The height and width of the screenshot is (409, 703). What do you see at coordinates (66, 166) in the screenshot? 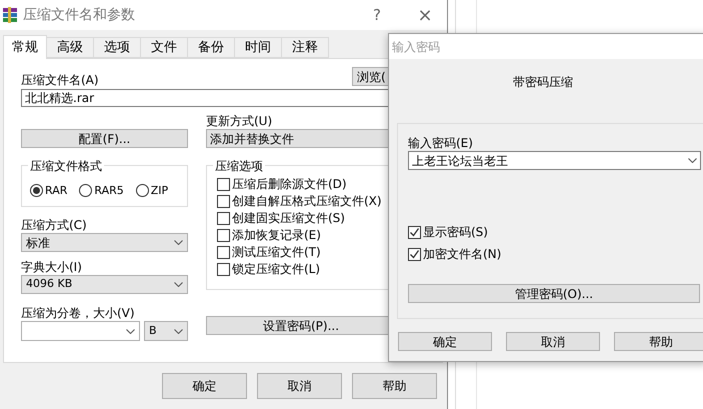
I see `group-title: 压缩文件格式` at bounding box center [66, 166].